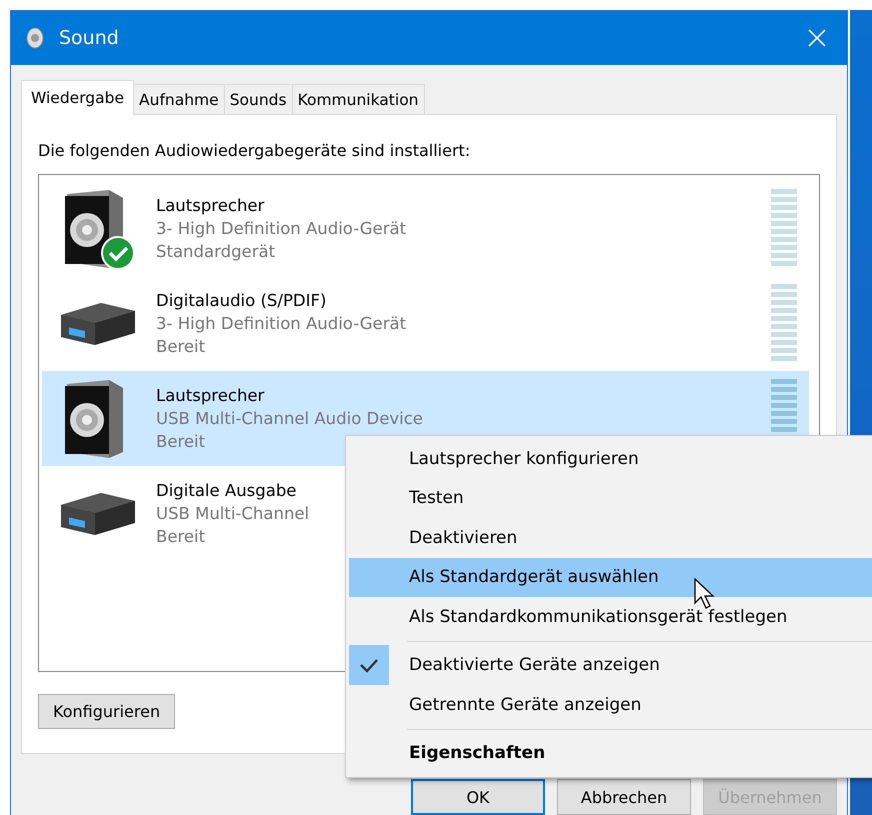  Describe the element at coordinates (534, 577) in the screenshot. I see `menu-item-label: Als Standardgerät auswählen` at that location.